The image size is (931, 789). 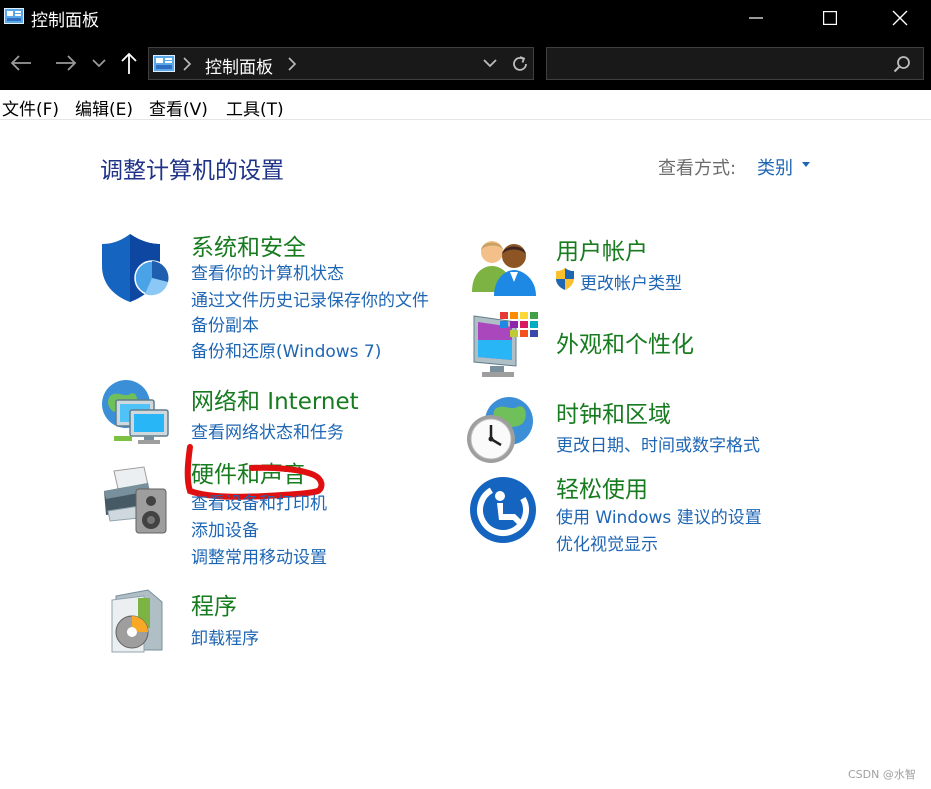 What do you see at coordinates (65, 21) in the screenshot?
I see `window-title: 控制面板` at bounding box center [65, 21].